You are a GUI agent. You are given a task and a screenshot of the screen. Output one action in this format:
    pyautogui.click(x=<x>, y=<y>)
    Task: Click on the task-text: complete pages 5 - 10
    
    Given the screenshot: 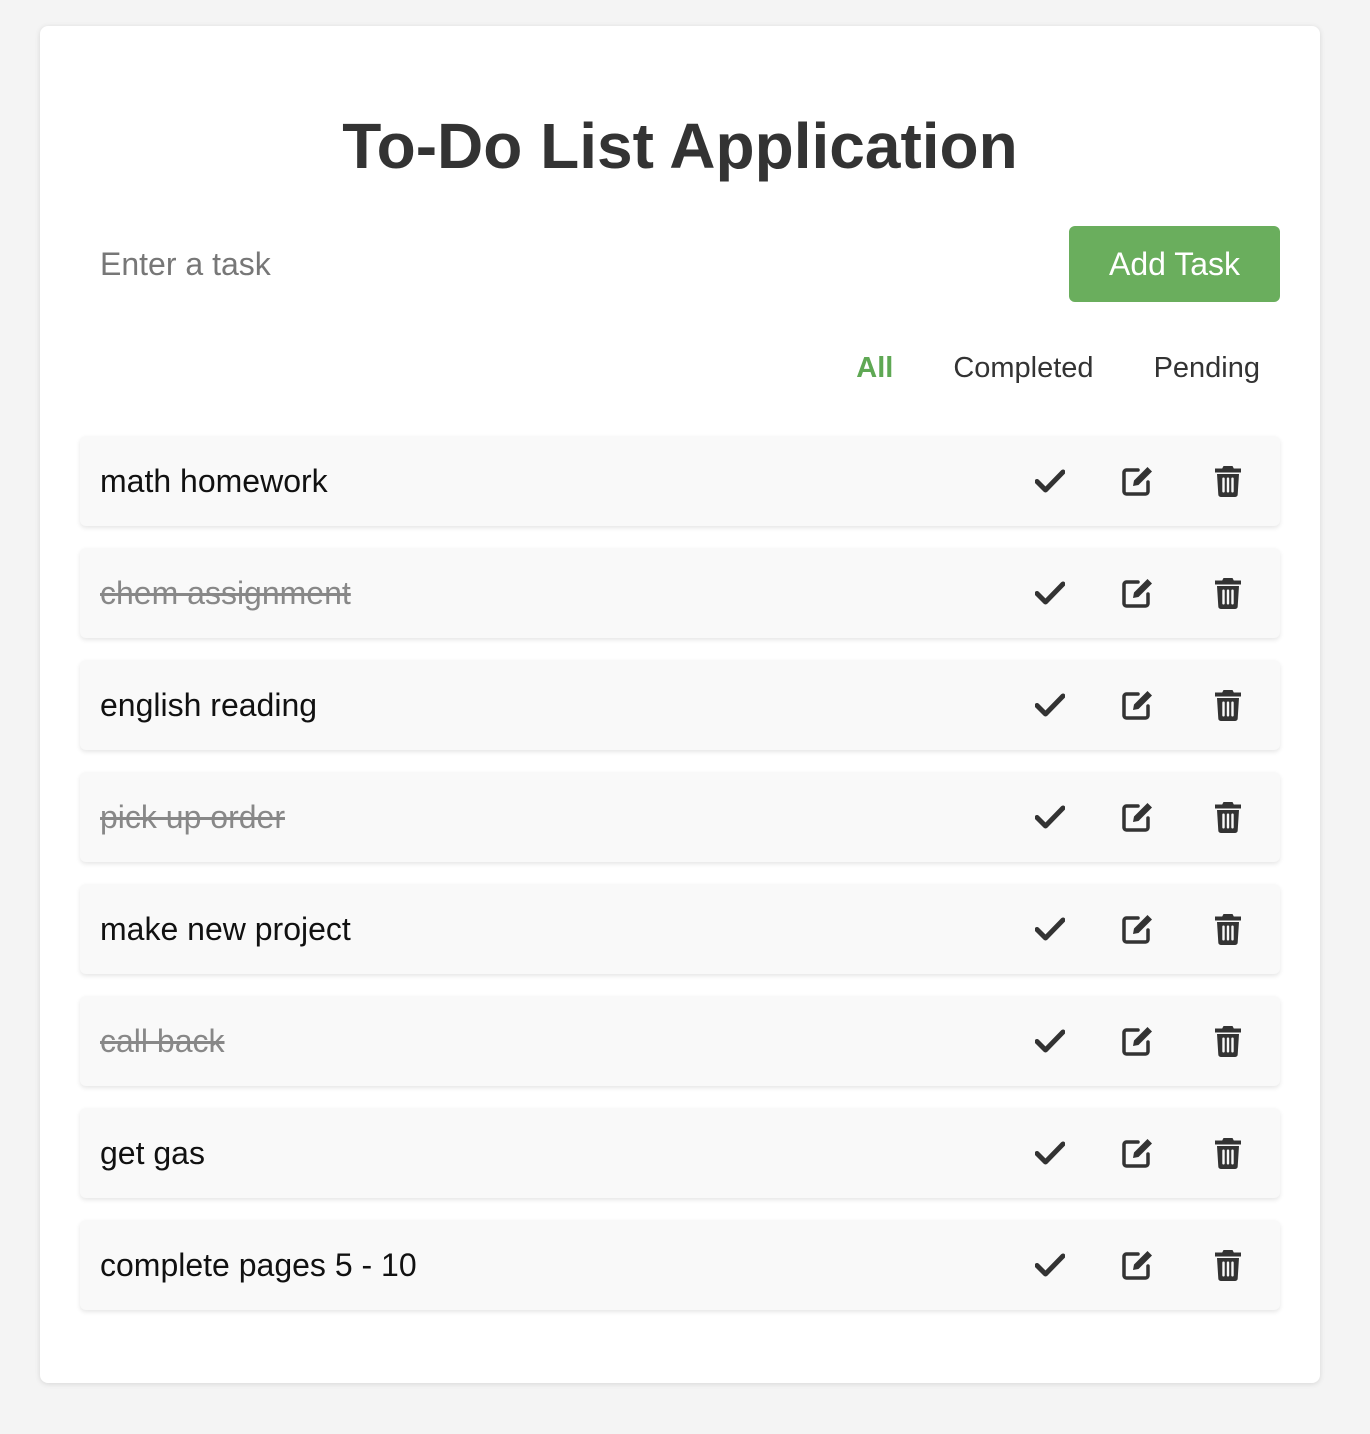 What is the action you would take?
    pyautogui.click(x=258, y=1265)
    